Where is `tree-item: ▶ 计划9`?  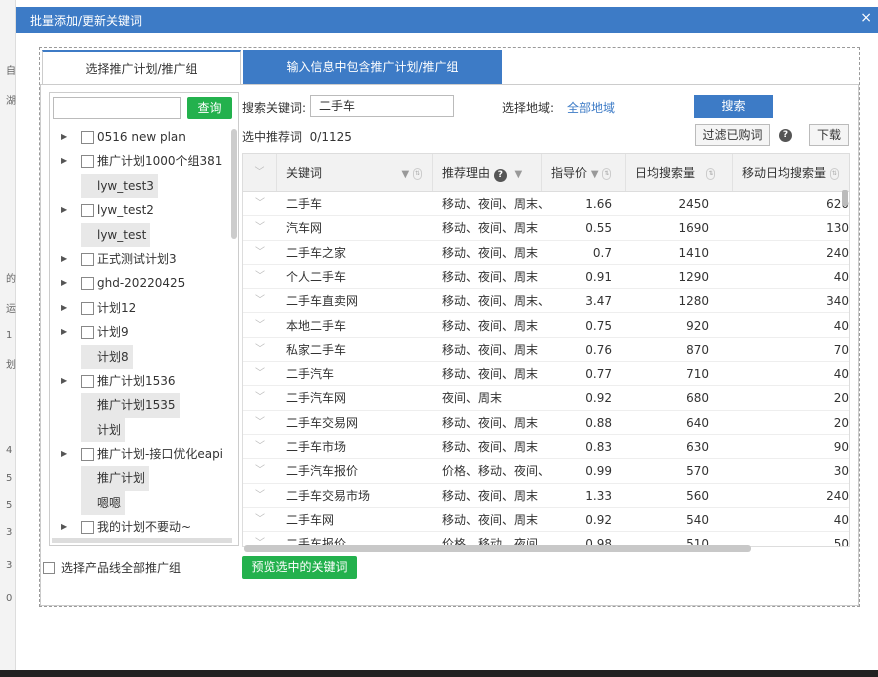
tree-item: ▶ 计划9 is located at coordinates (139, 332).